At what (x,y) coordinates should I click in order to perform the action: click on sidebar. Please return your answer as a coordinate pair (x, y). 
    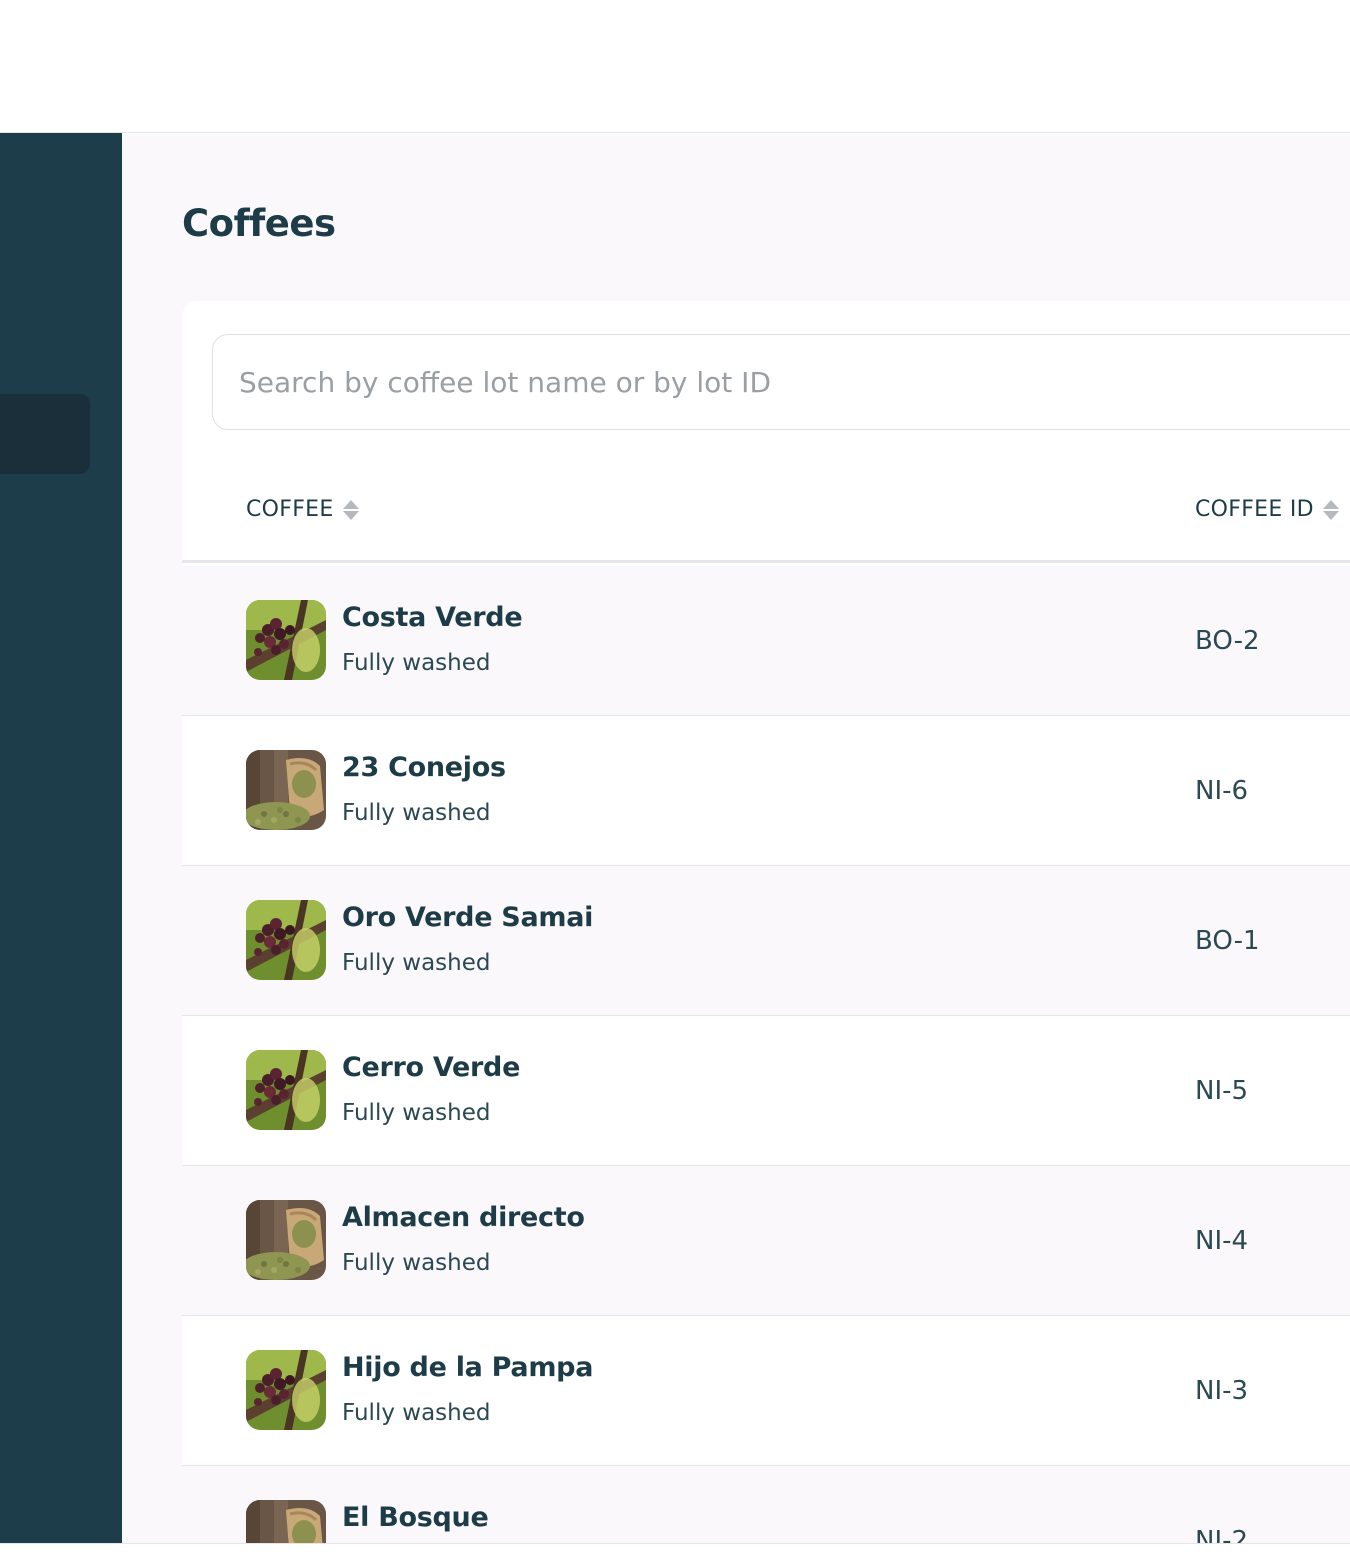
    Looking at the image, I should click on (61, 838).